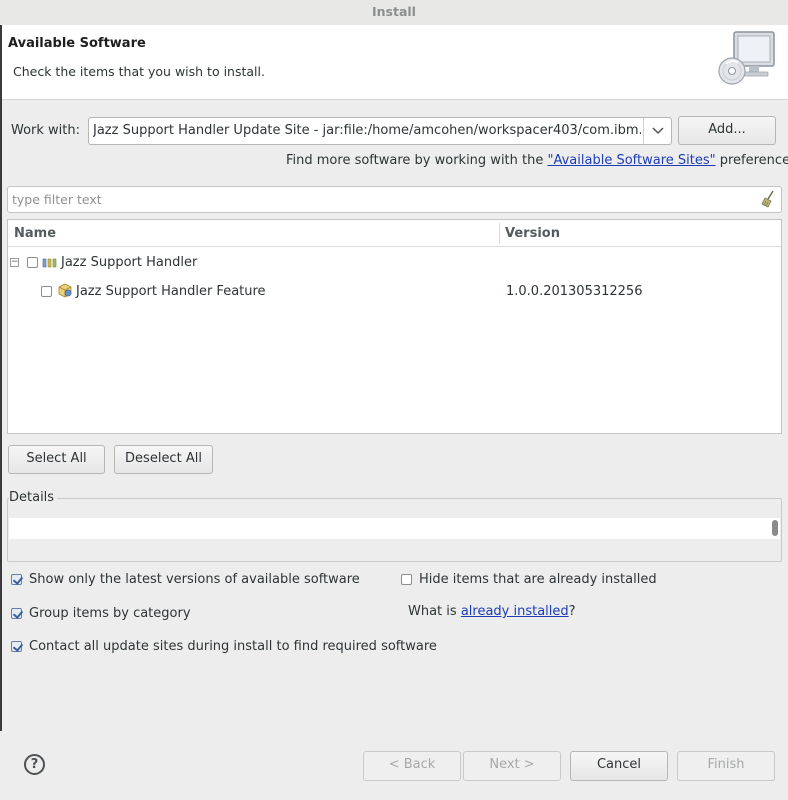 Image resolution: width=788 pixels, height=800 pixels. I want to click on find-more-suffix: preferences., so click(753, 160).